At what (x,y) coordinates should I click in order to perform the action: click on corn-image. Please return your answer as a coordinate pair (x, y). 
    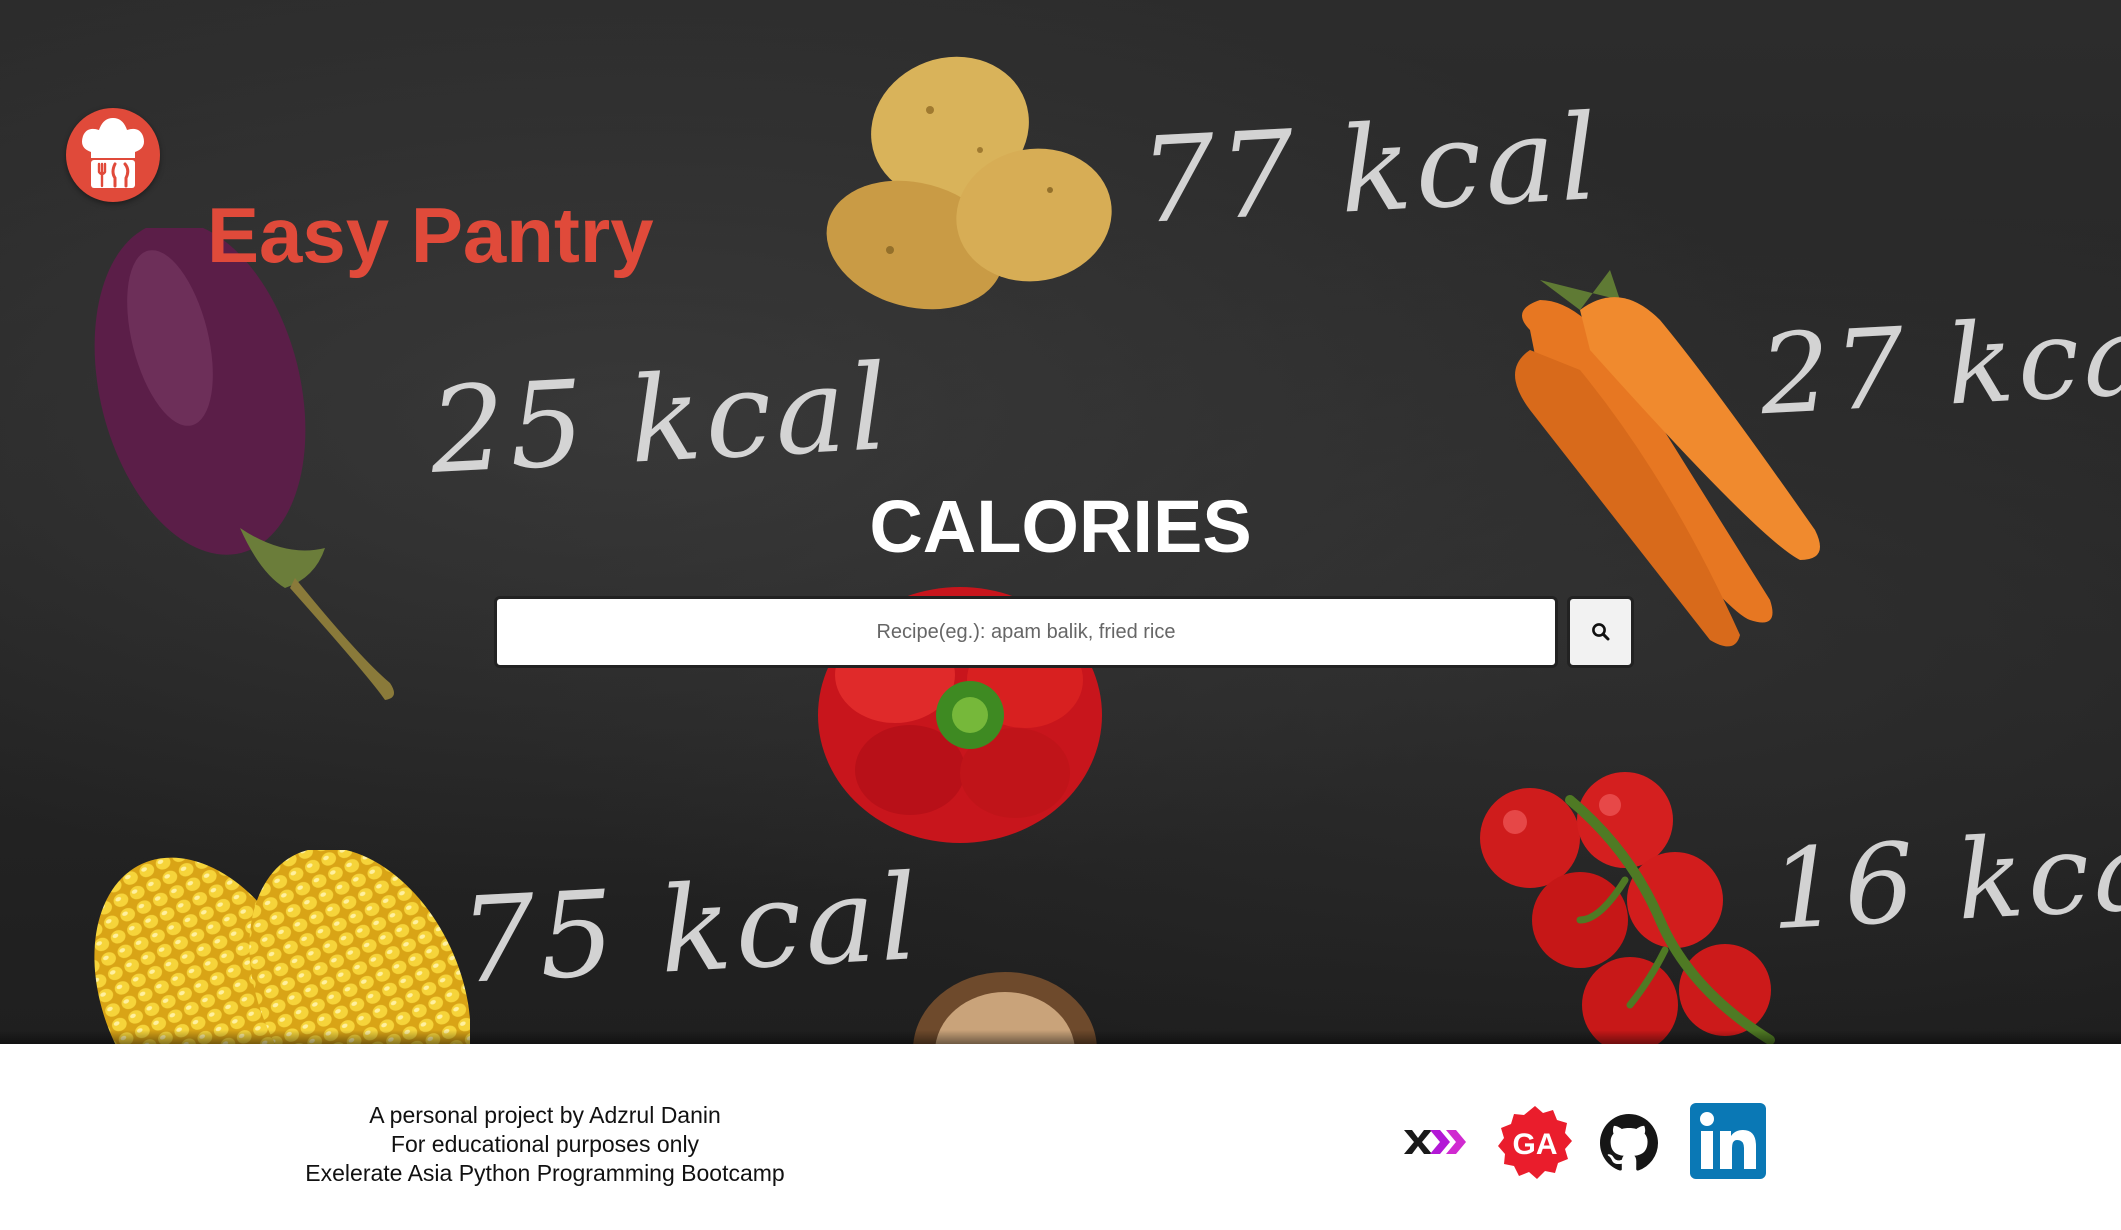
    Looking at the image, I should click on (282, 947).